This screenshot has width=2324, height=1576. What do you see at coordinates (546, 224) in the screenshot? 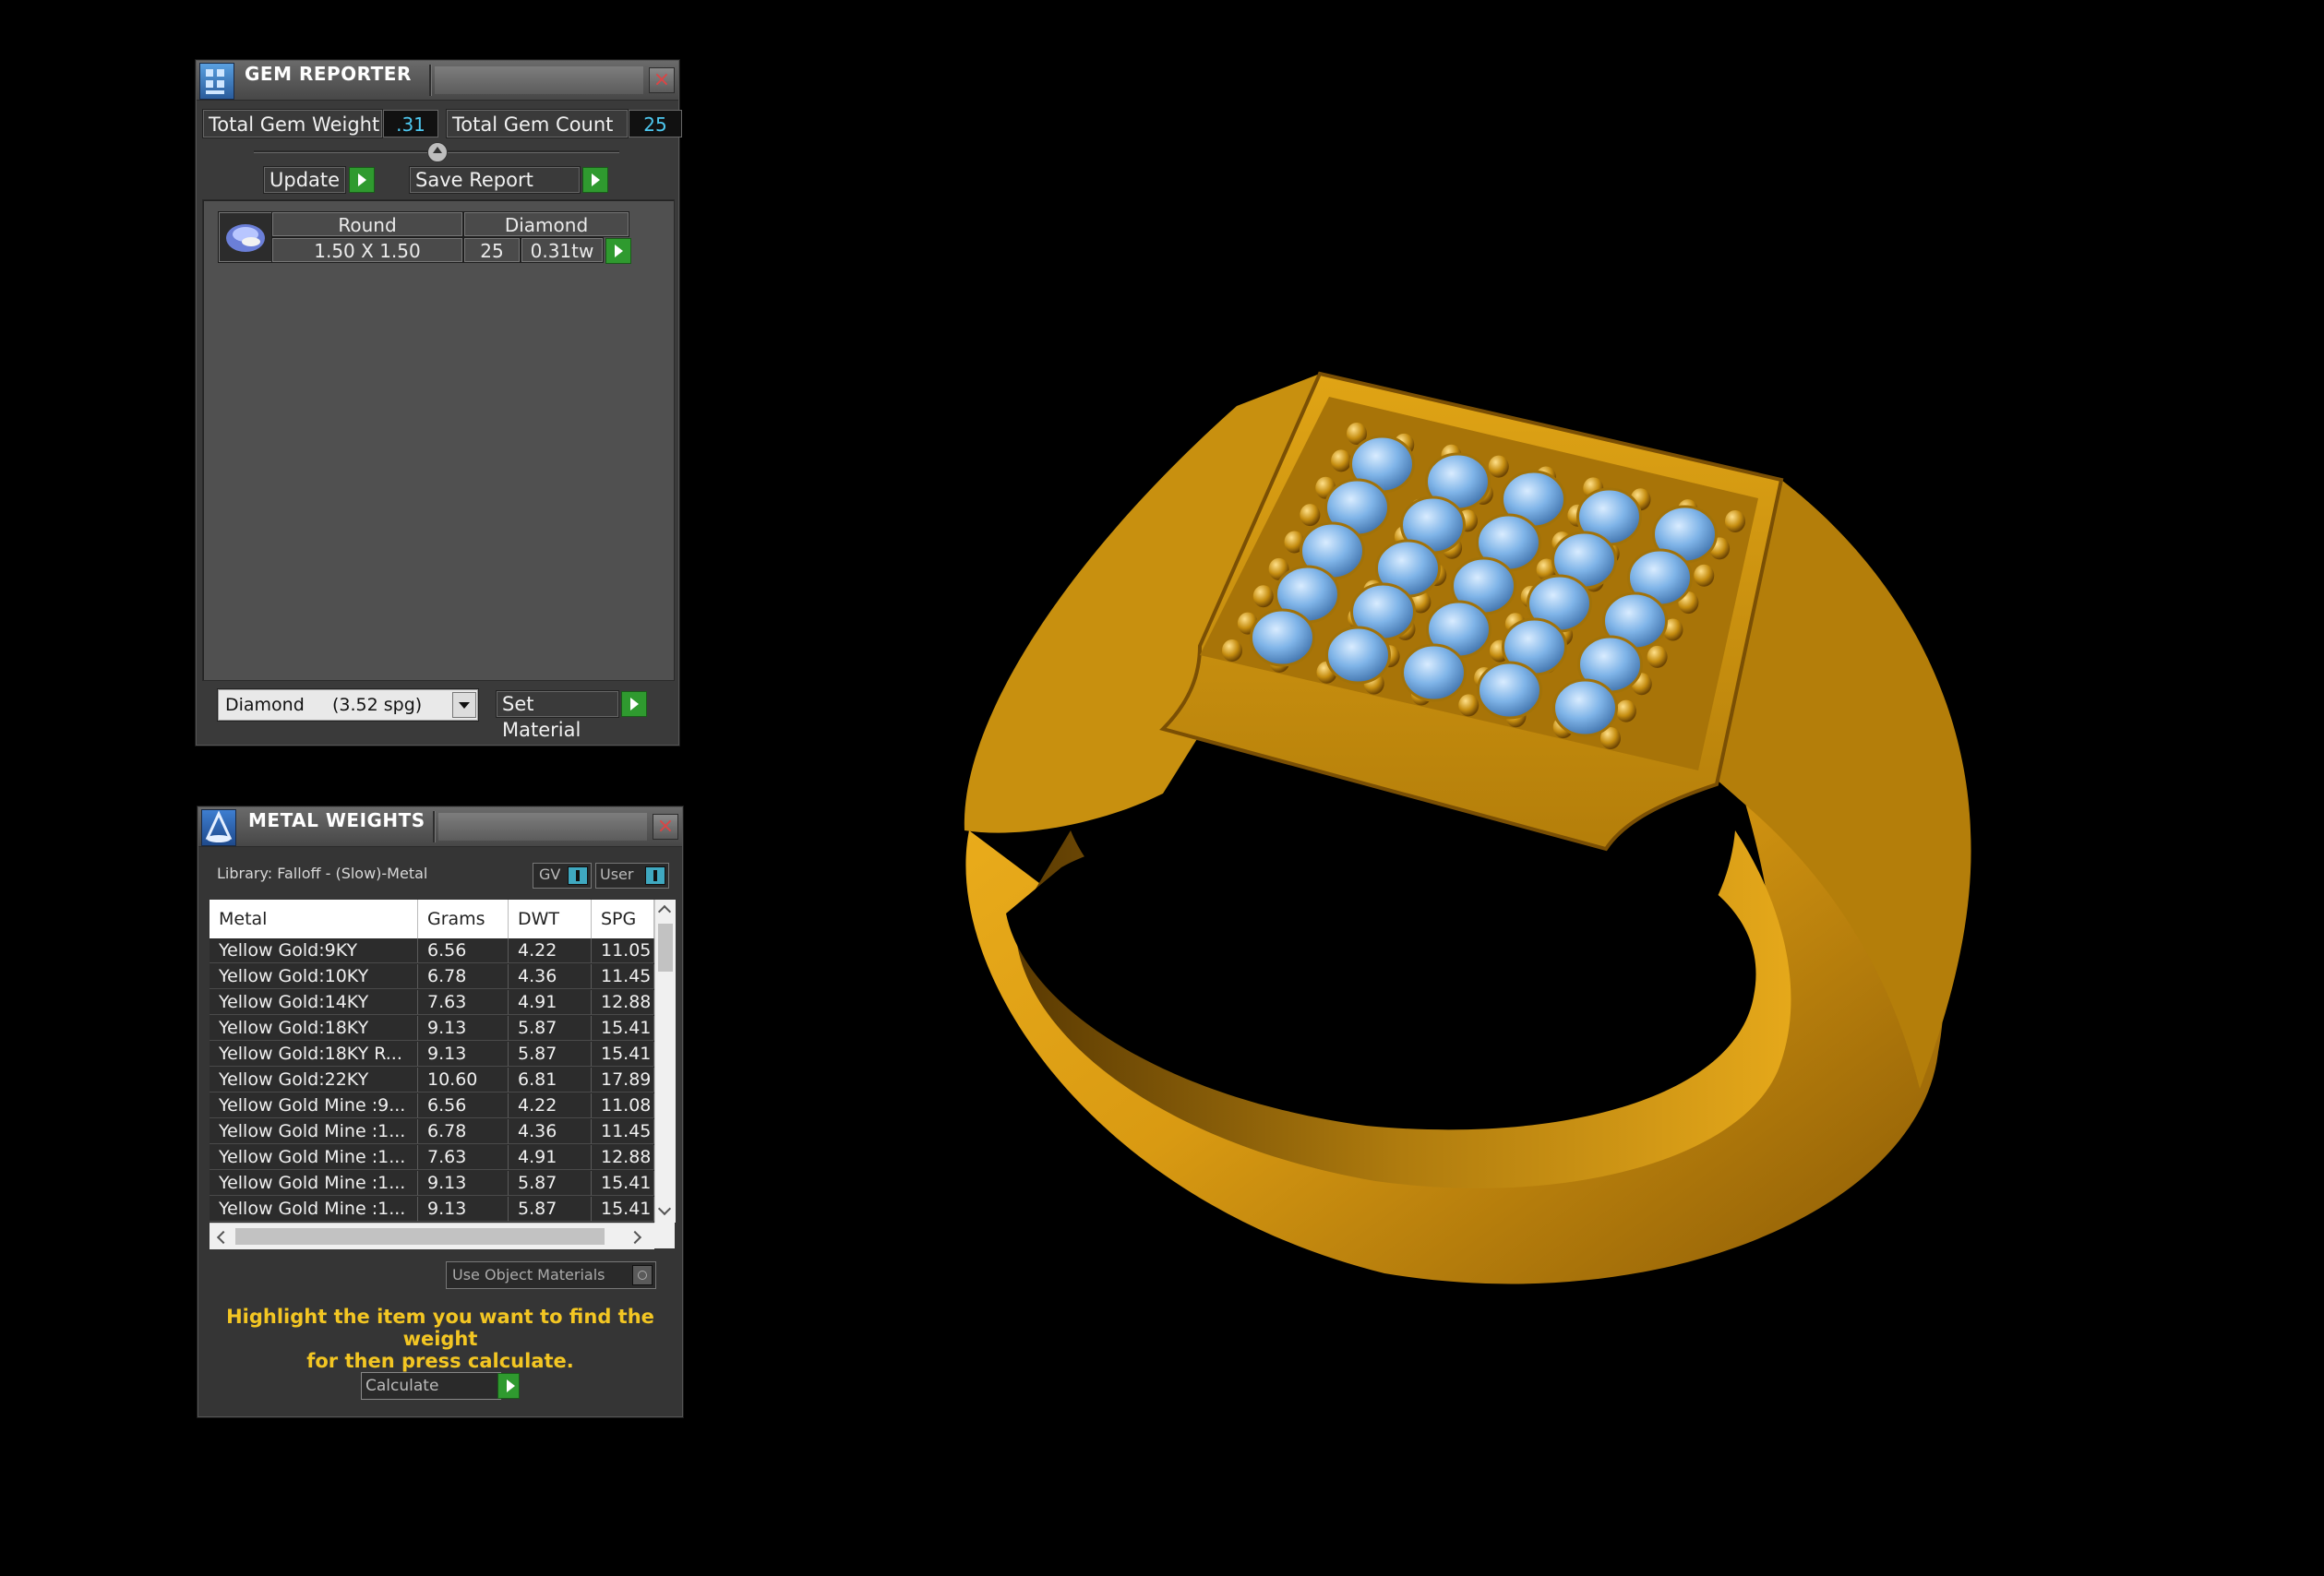
I see `gem-stone-cell: Diamond` at bounding box center [546, 224].